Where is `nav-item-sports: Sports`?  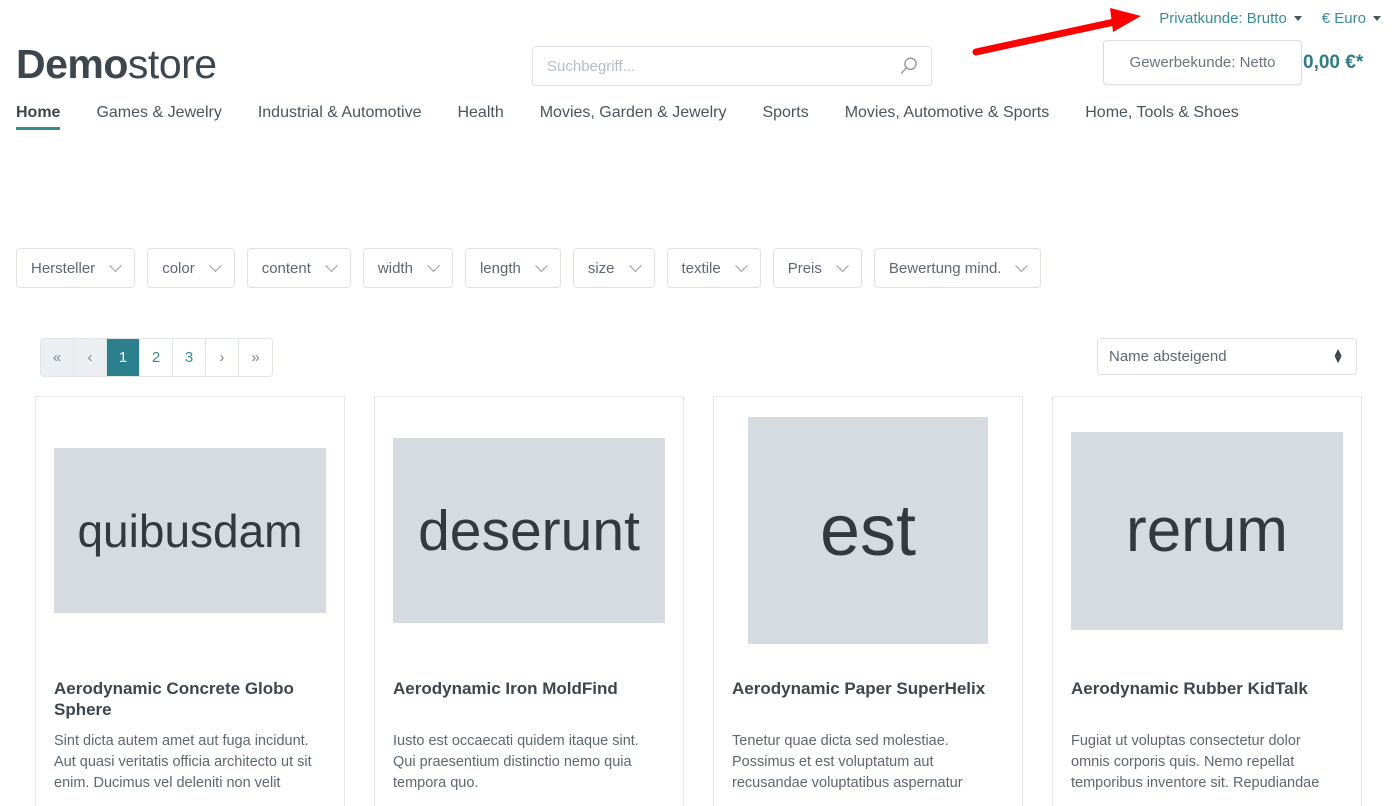 nav-item-sports: Sports is located at coordinates (785, 117).